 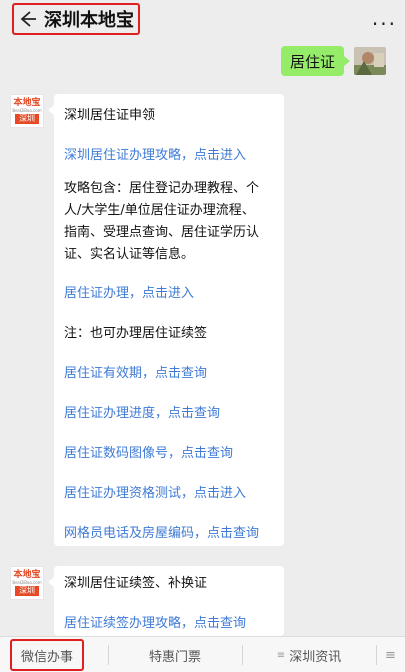 What do you see at coordinates (281, 655) in the screenshot?
I see `submenu-icon: ≡` at bounding box center [281, 655].